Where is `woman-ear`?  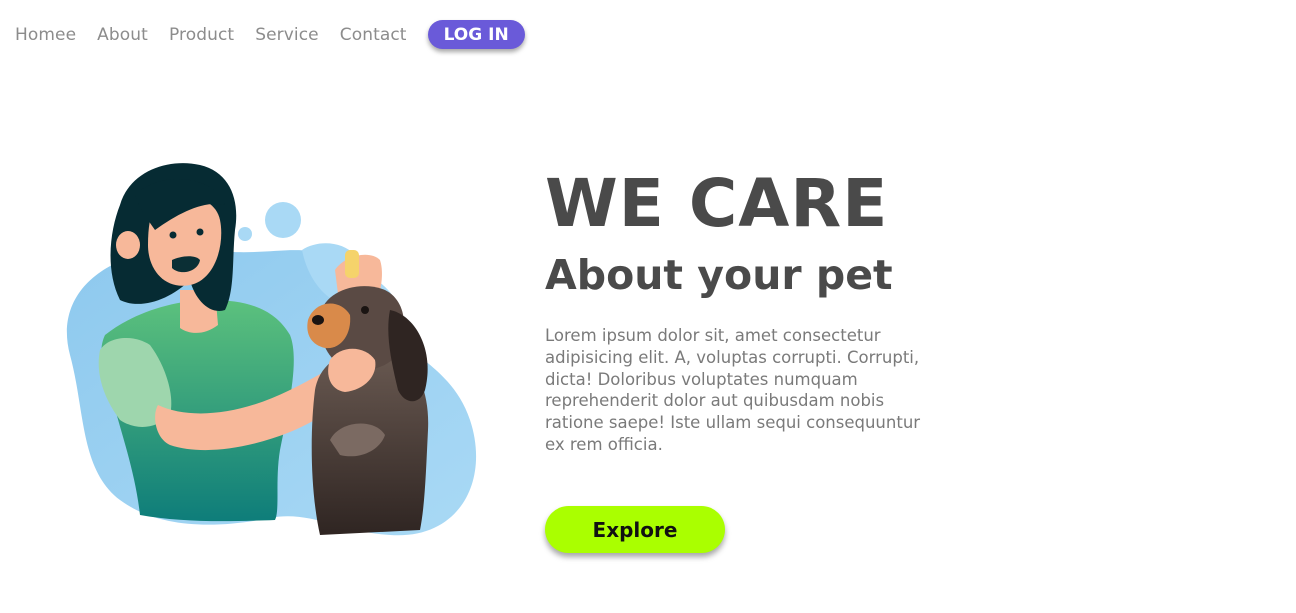 woman-ear is located at coordinates (128, 245).